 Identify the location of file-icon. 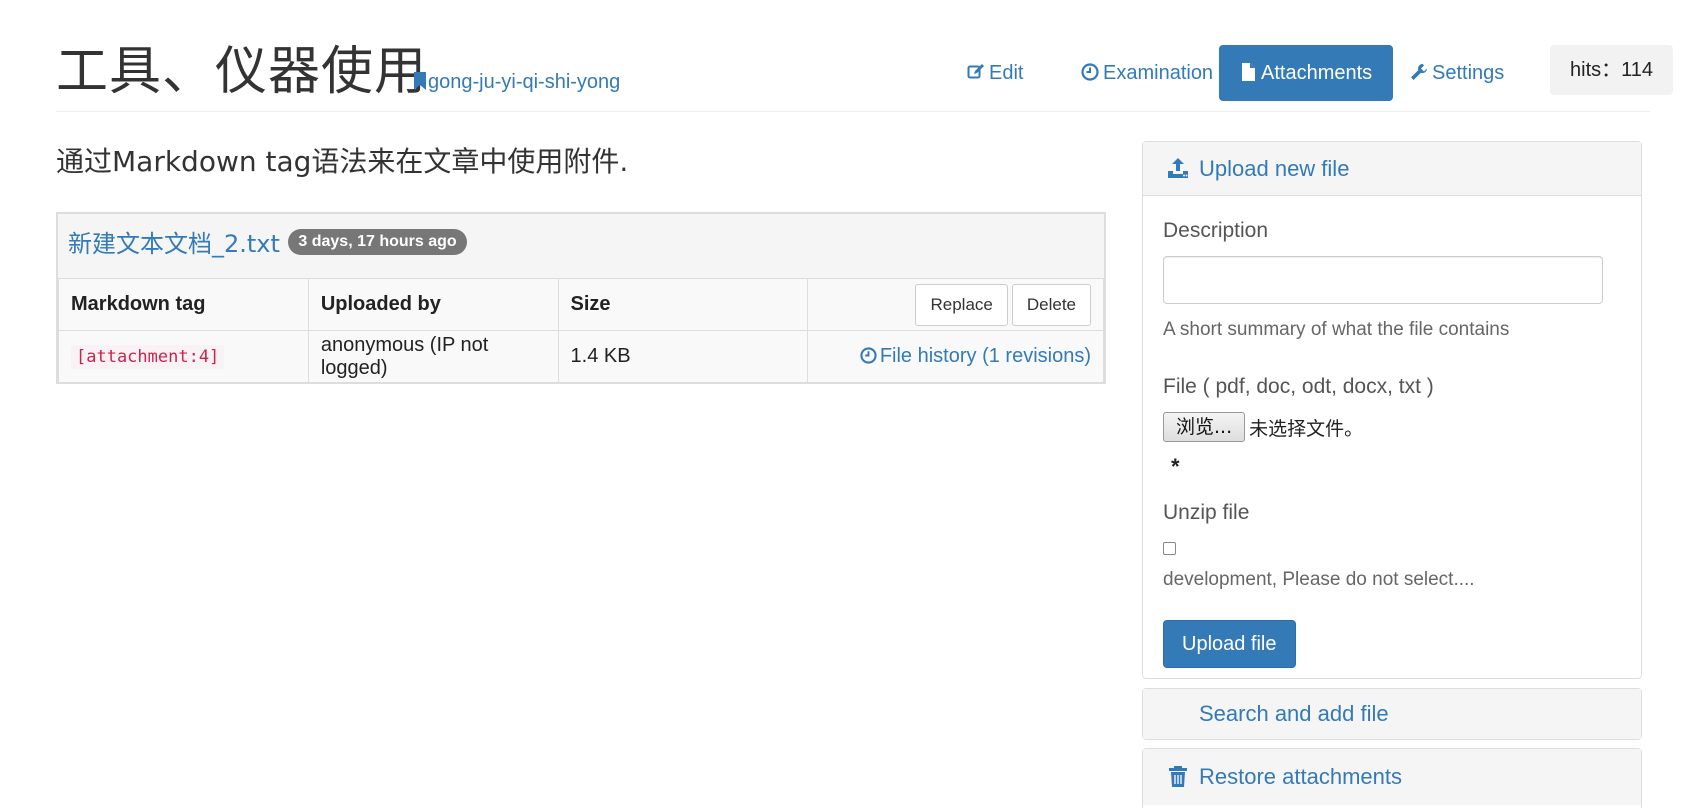
(1248, 72).